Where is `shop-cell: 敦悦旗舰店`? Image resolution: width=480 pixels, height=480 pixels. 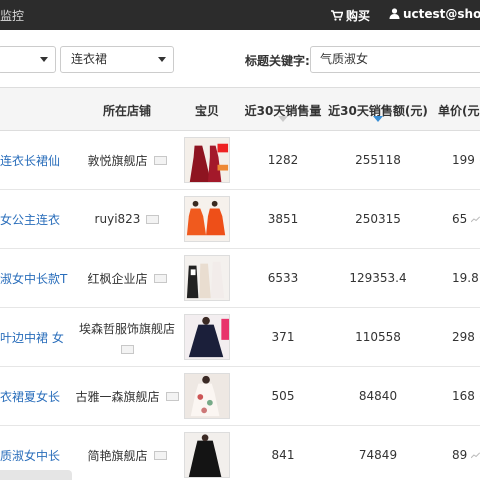
shop-cell: 敦悦旗舰店 is located at coordinates (127, 160).